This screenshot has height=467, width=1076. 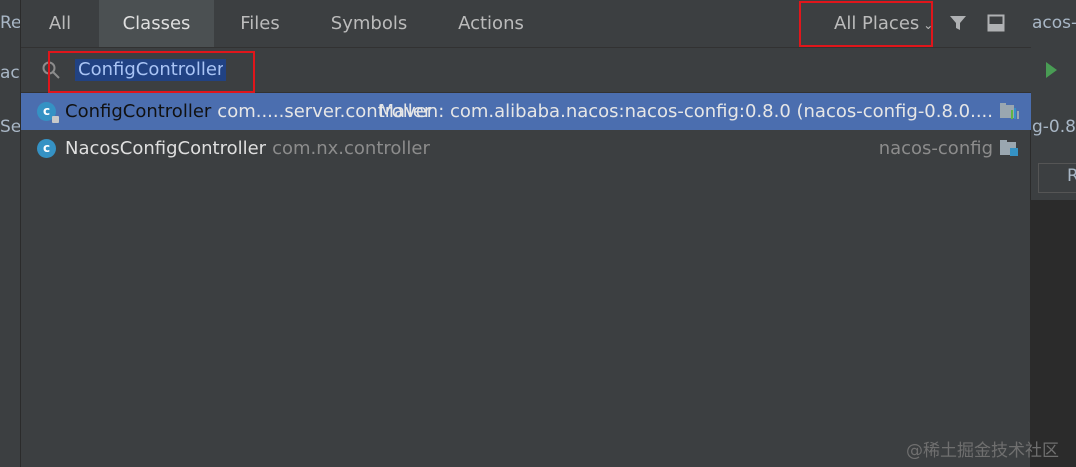 I want to click on bg-fragment: acos-, so click(x=1054, y=23).